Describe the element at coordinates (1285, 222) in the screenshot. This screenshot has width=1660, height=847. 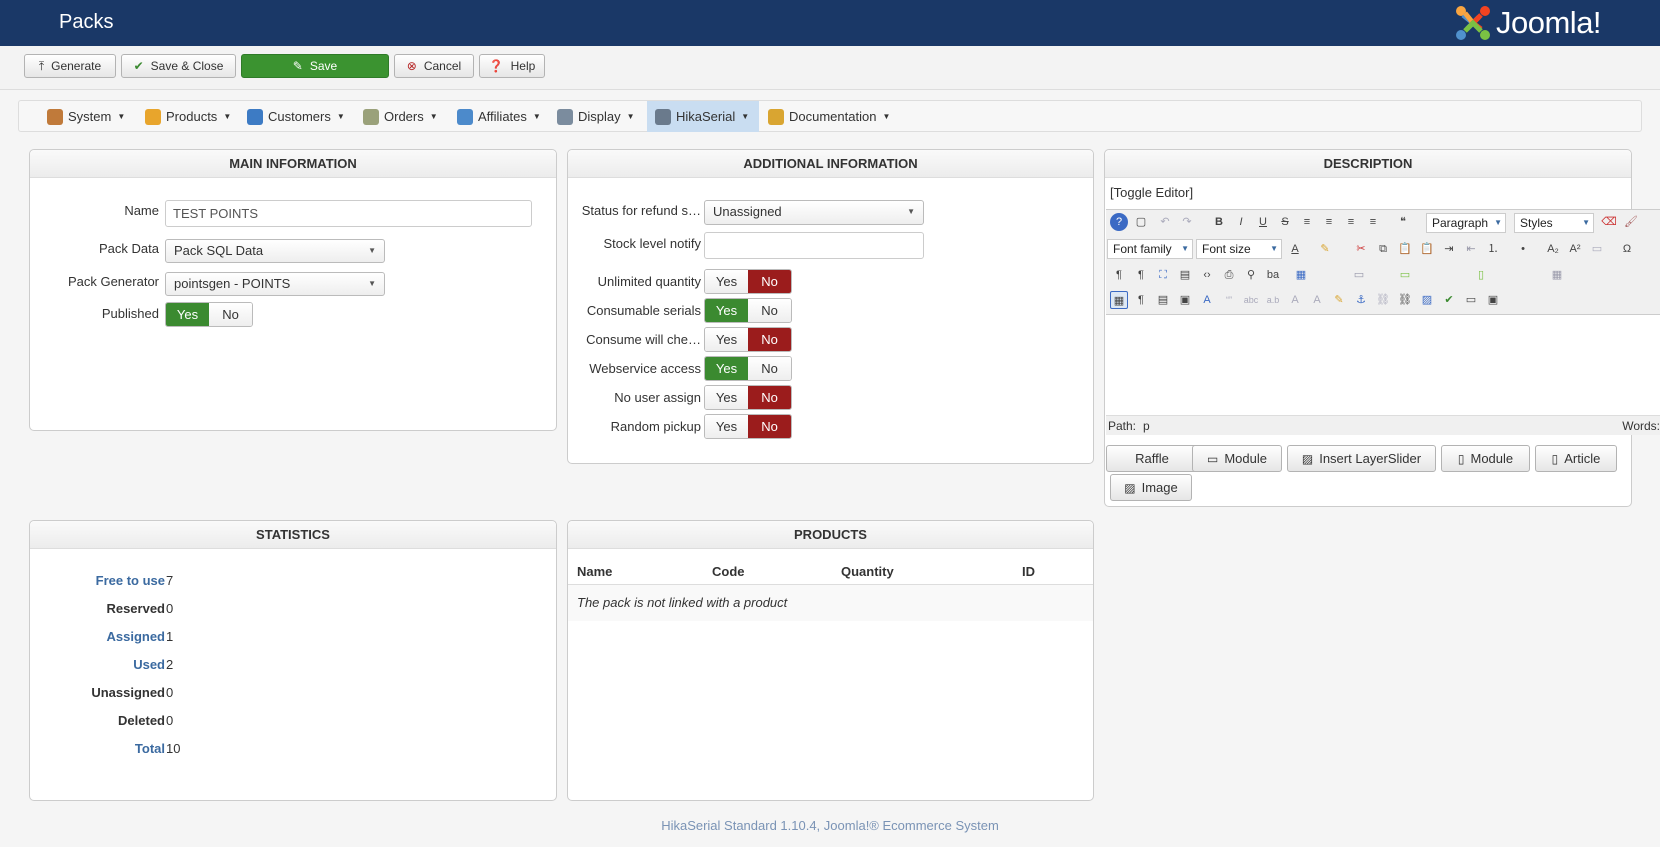
I see `strikethrough-icon: S` at that location.